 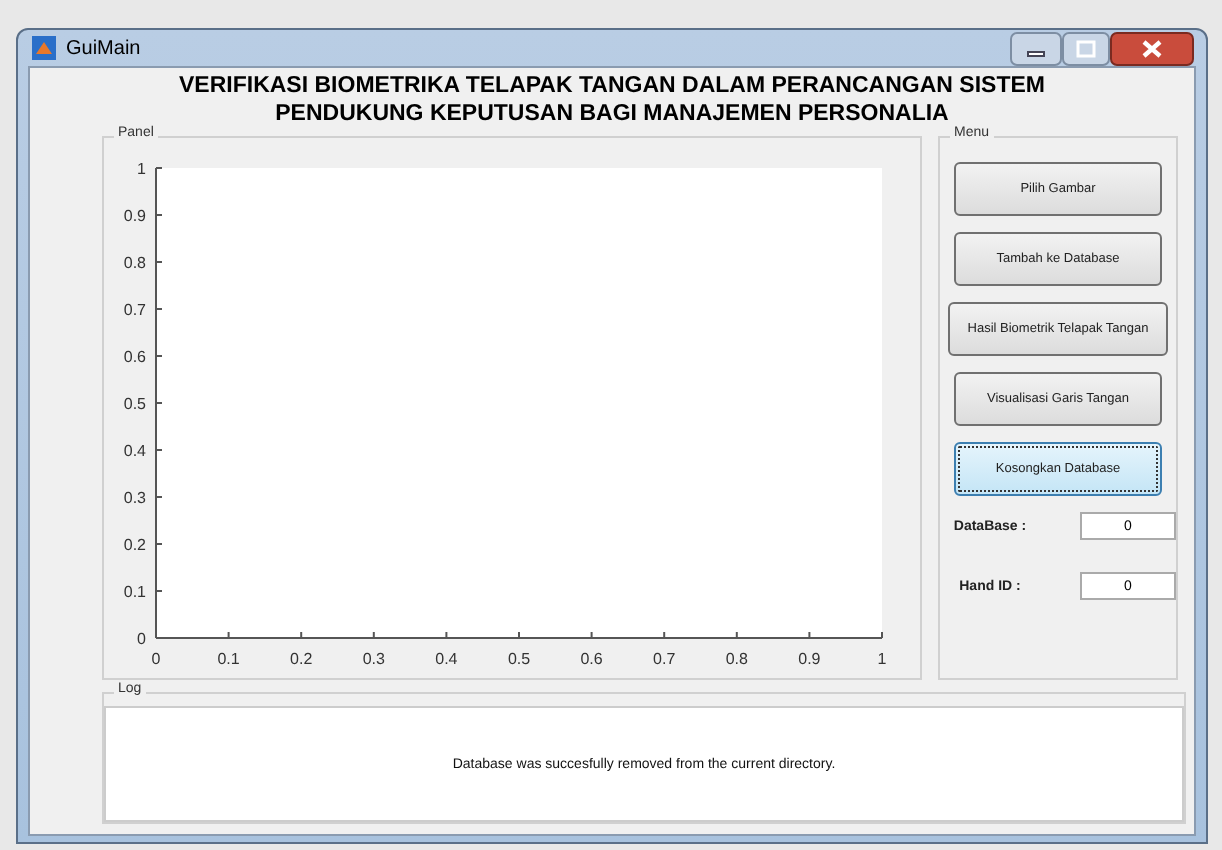 I want to click on y-tick-label: 0.9, so click(x=134, y=216).